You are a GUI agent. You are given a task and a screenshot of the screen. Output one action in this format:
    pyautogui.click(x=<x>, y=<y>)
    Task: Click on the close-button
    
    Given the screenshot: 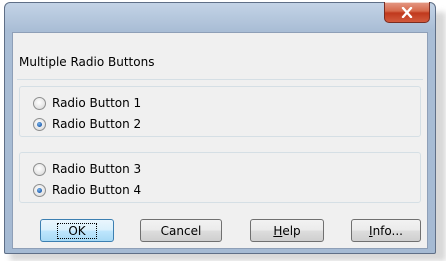 What is the action you would take?
    pyautogui.click(x=407, y=12)
    